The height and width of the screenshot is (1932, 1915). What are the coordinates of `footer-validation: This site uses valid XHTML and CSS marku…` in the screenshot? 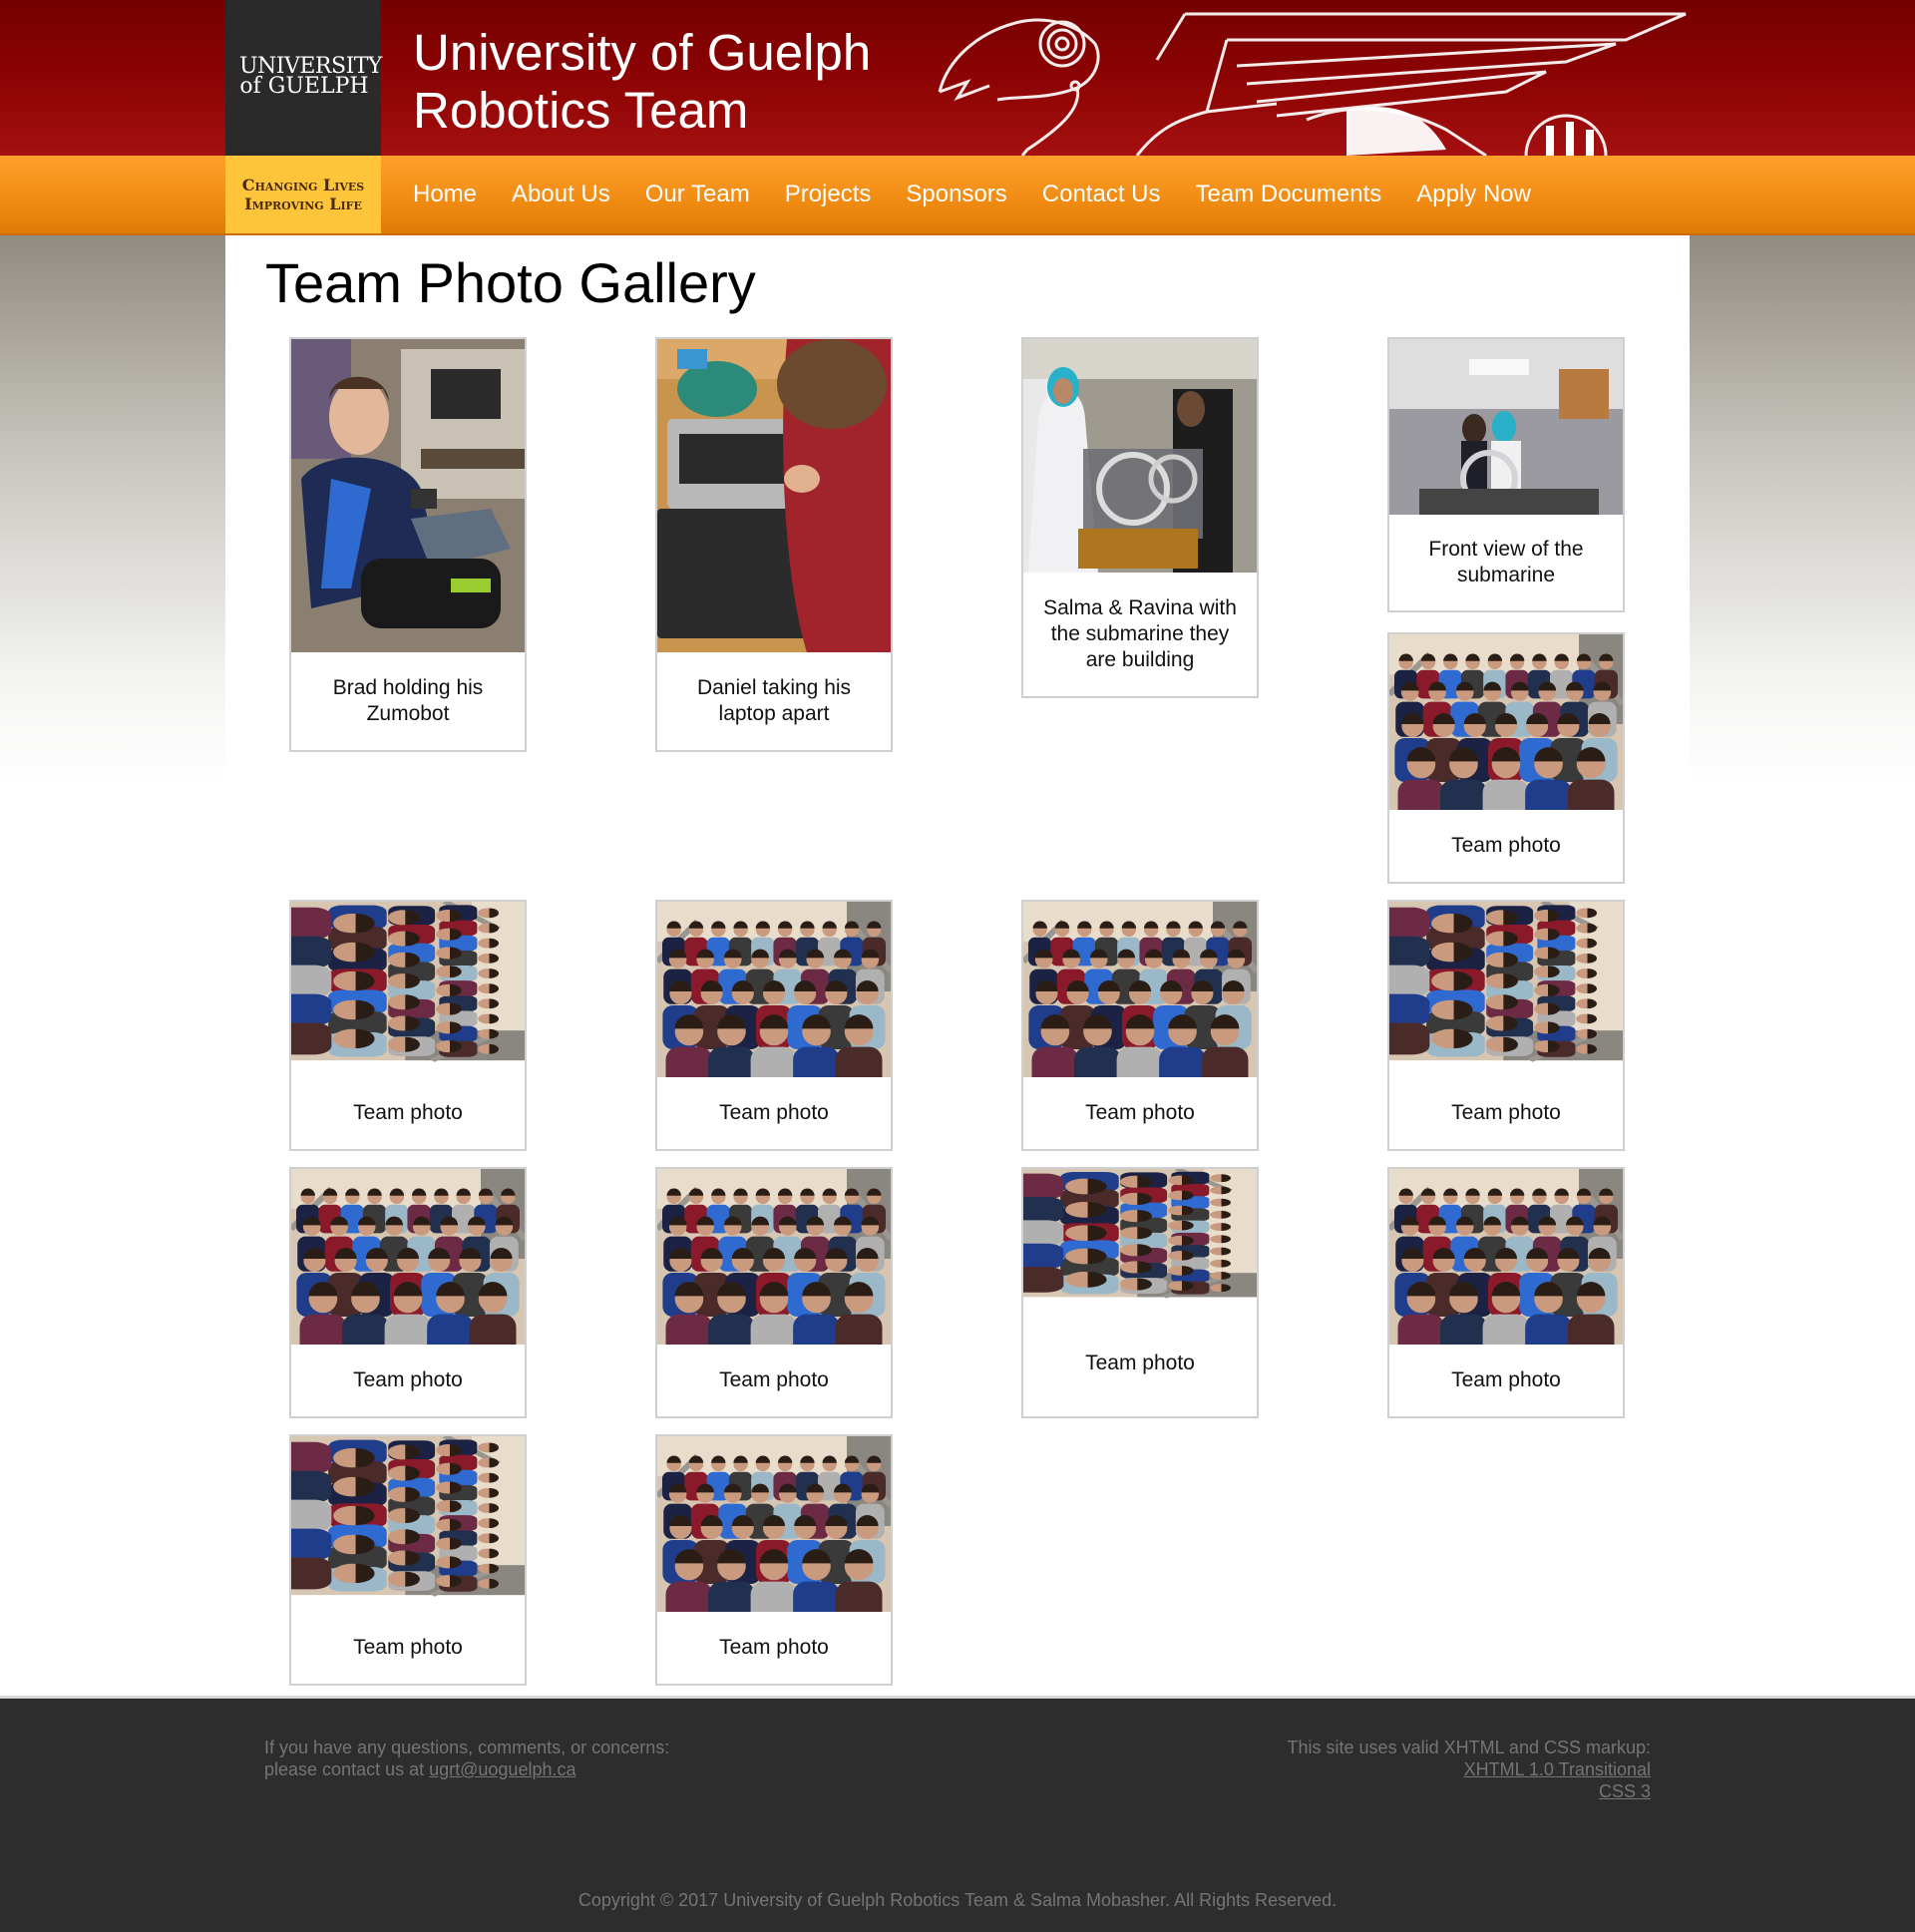 It's located at (1469, 1770).